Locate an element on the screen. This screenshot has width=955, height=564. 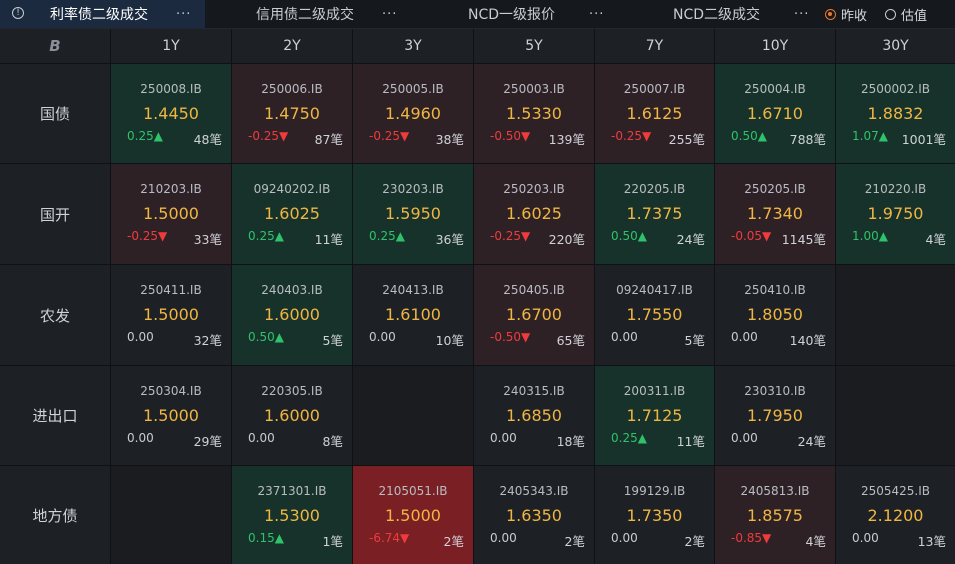
column-header-30y: 30Y is located at coordinates (895, 46).